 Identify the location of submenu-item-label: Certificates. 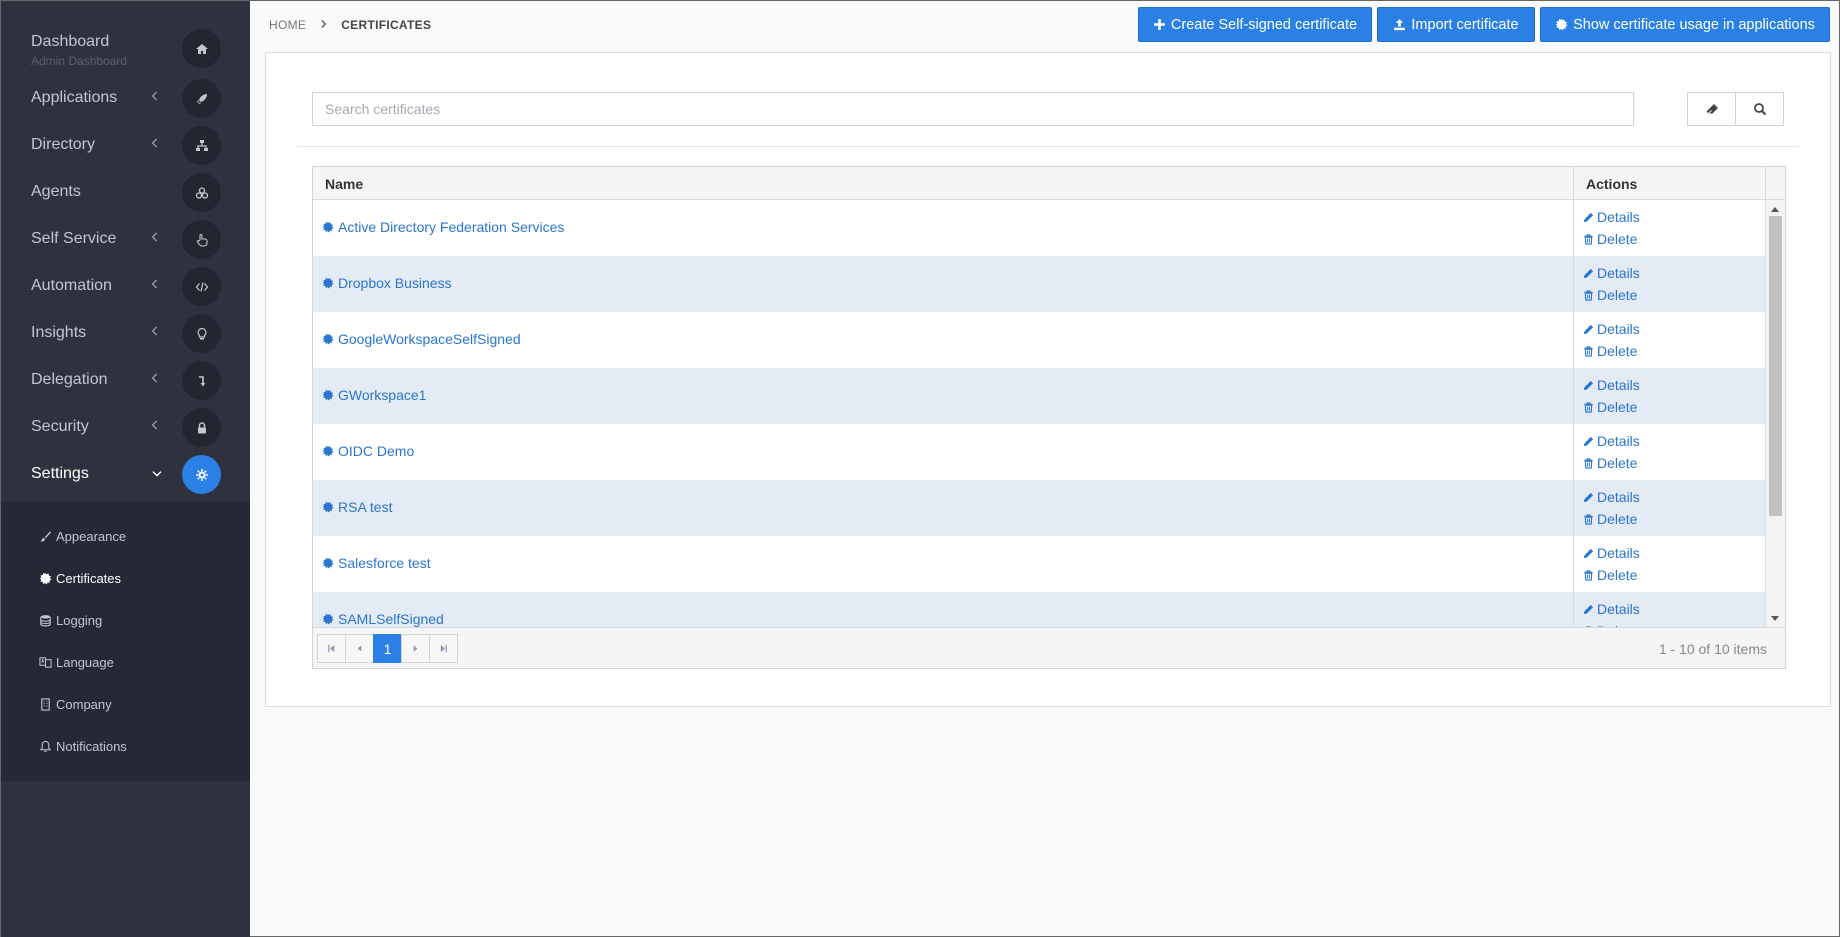
(89, 578).